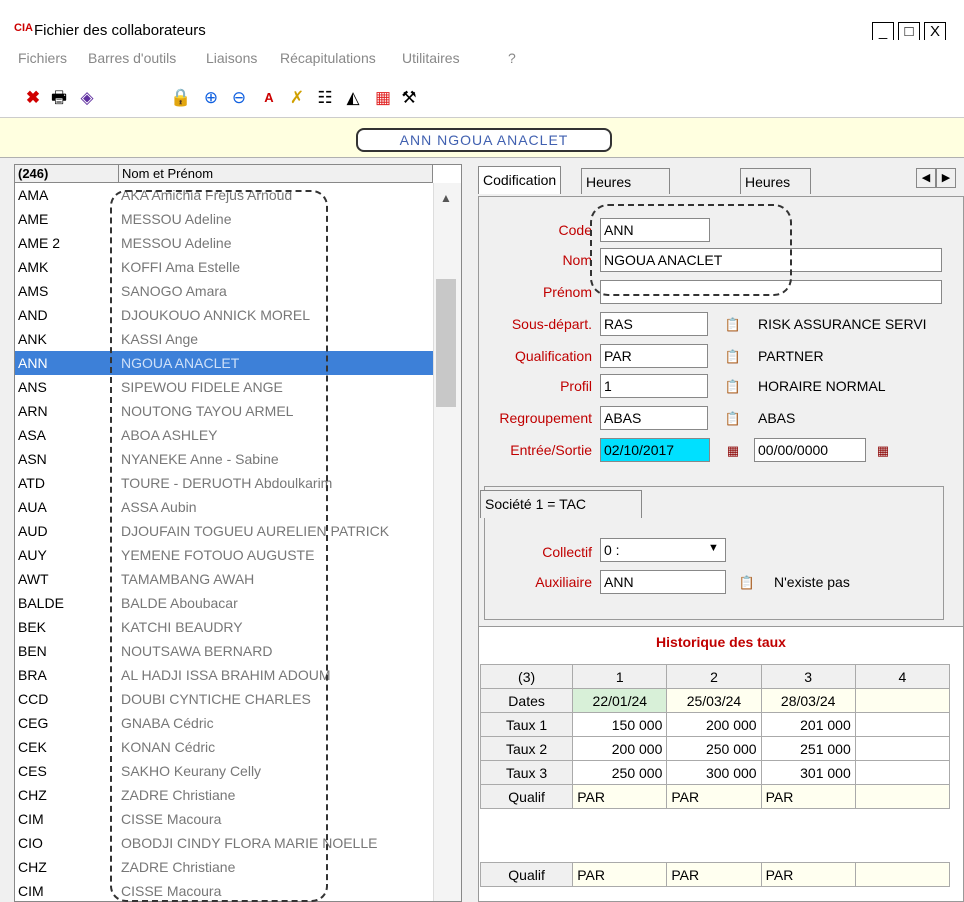  Describe the element at coordinates (654, 356) in the screenshot. I see `qualification-field: PAR` at that location.